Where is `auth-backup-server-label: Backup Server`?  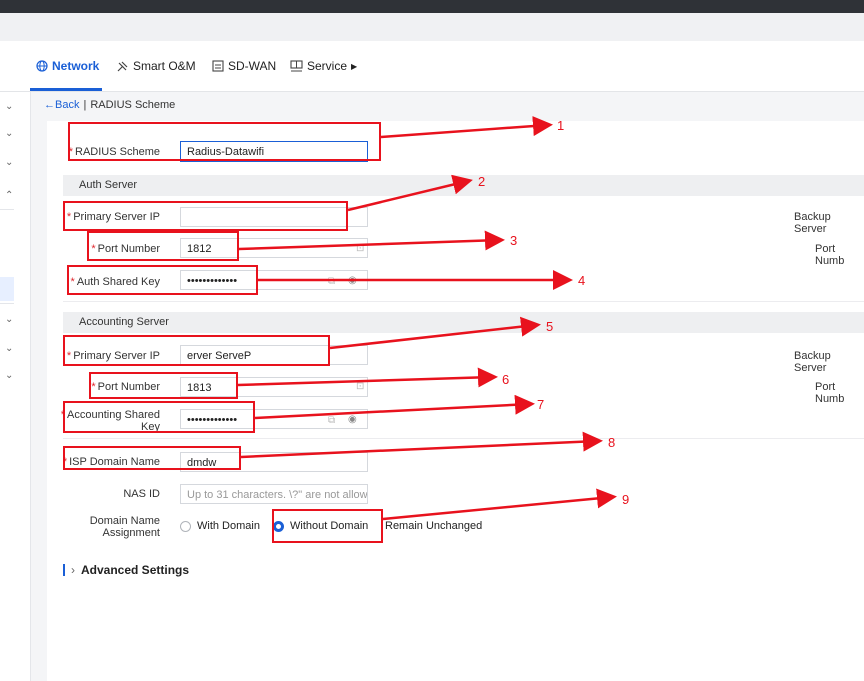
auth-backup-server-label: Backup Server is located at coordinates (812, 223).